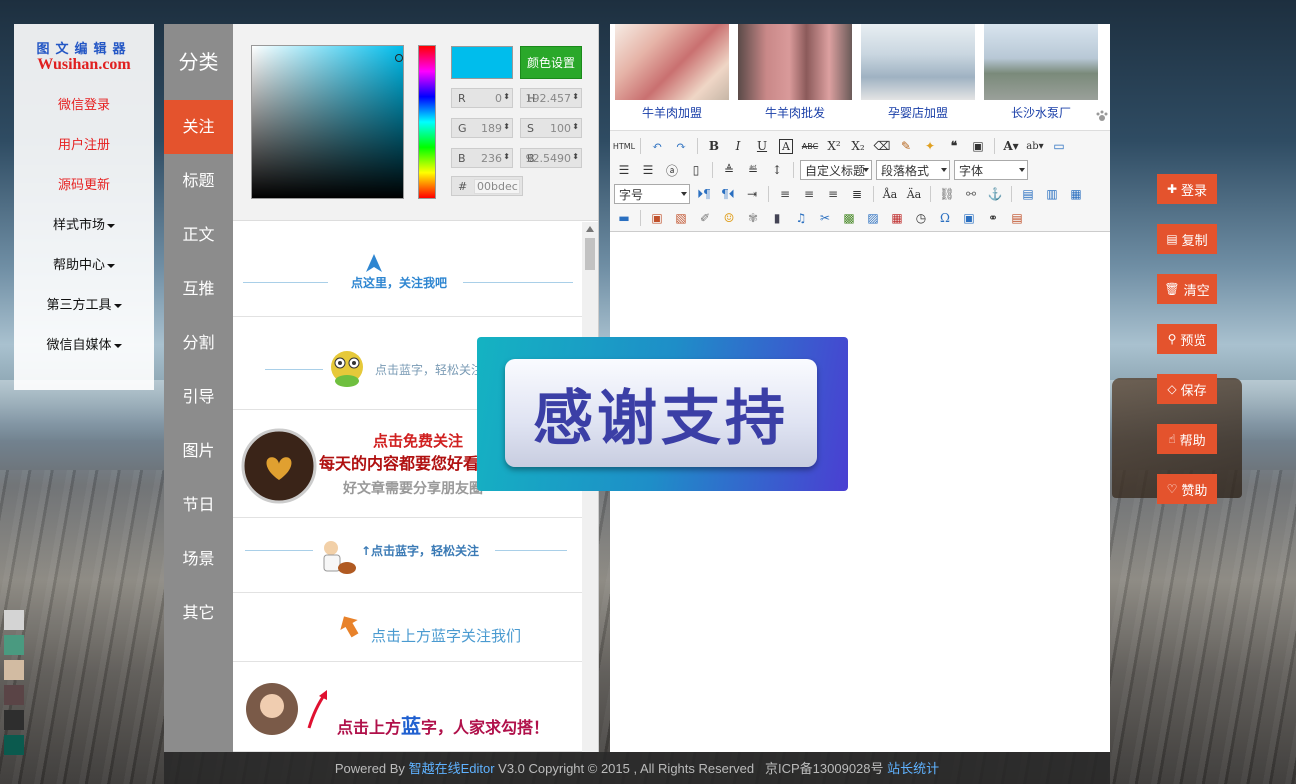  Describe the element at coordinates (1052, 194) in the screenshot. I see `image-none-icon: ▥` at that location.